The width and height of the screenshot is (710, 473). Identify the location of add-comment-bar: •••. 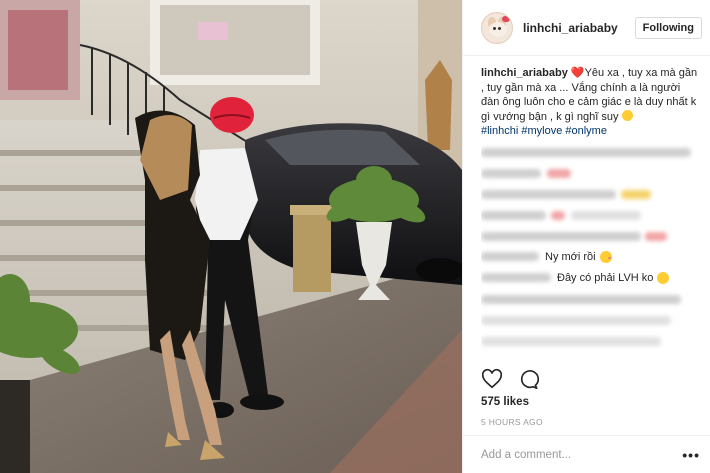
(586, 454).